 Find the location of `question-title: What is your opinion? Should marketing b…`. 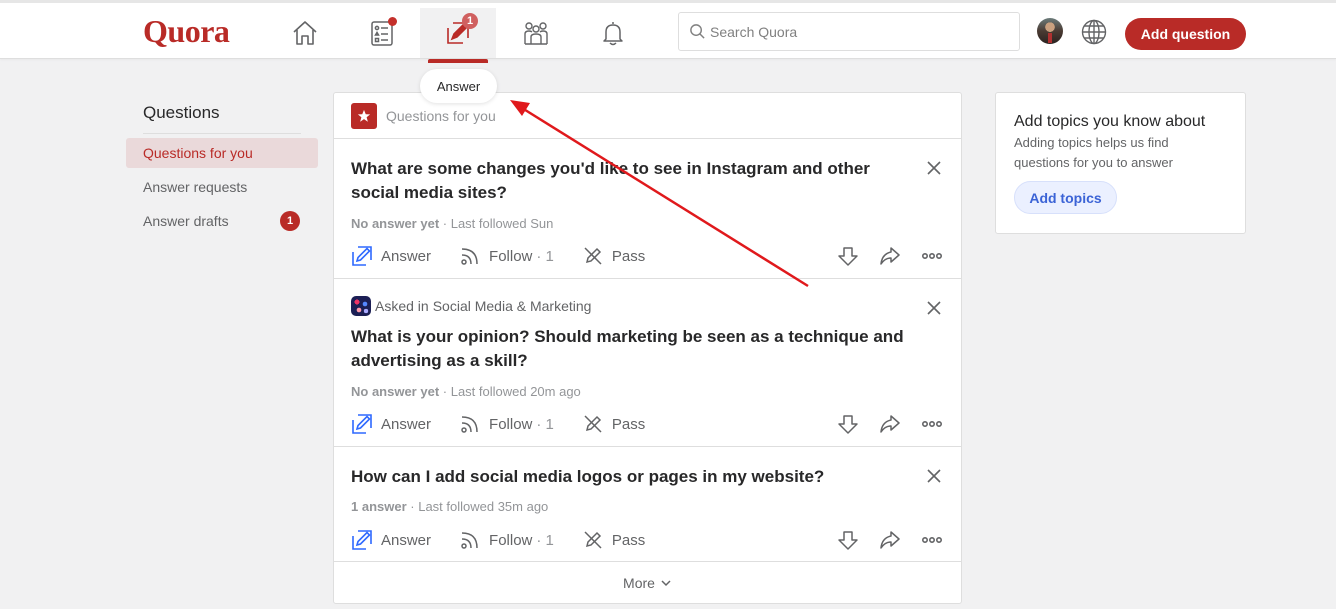

question-title: What is your opinion? Should marketing b… is located at coordinates (636, 349).